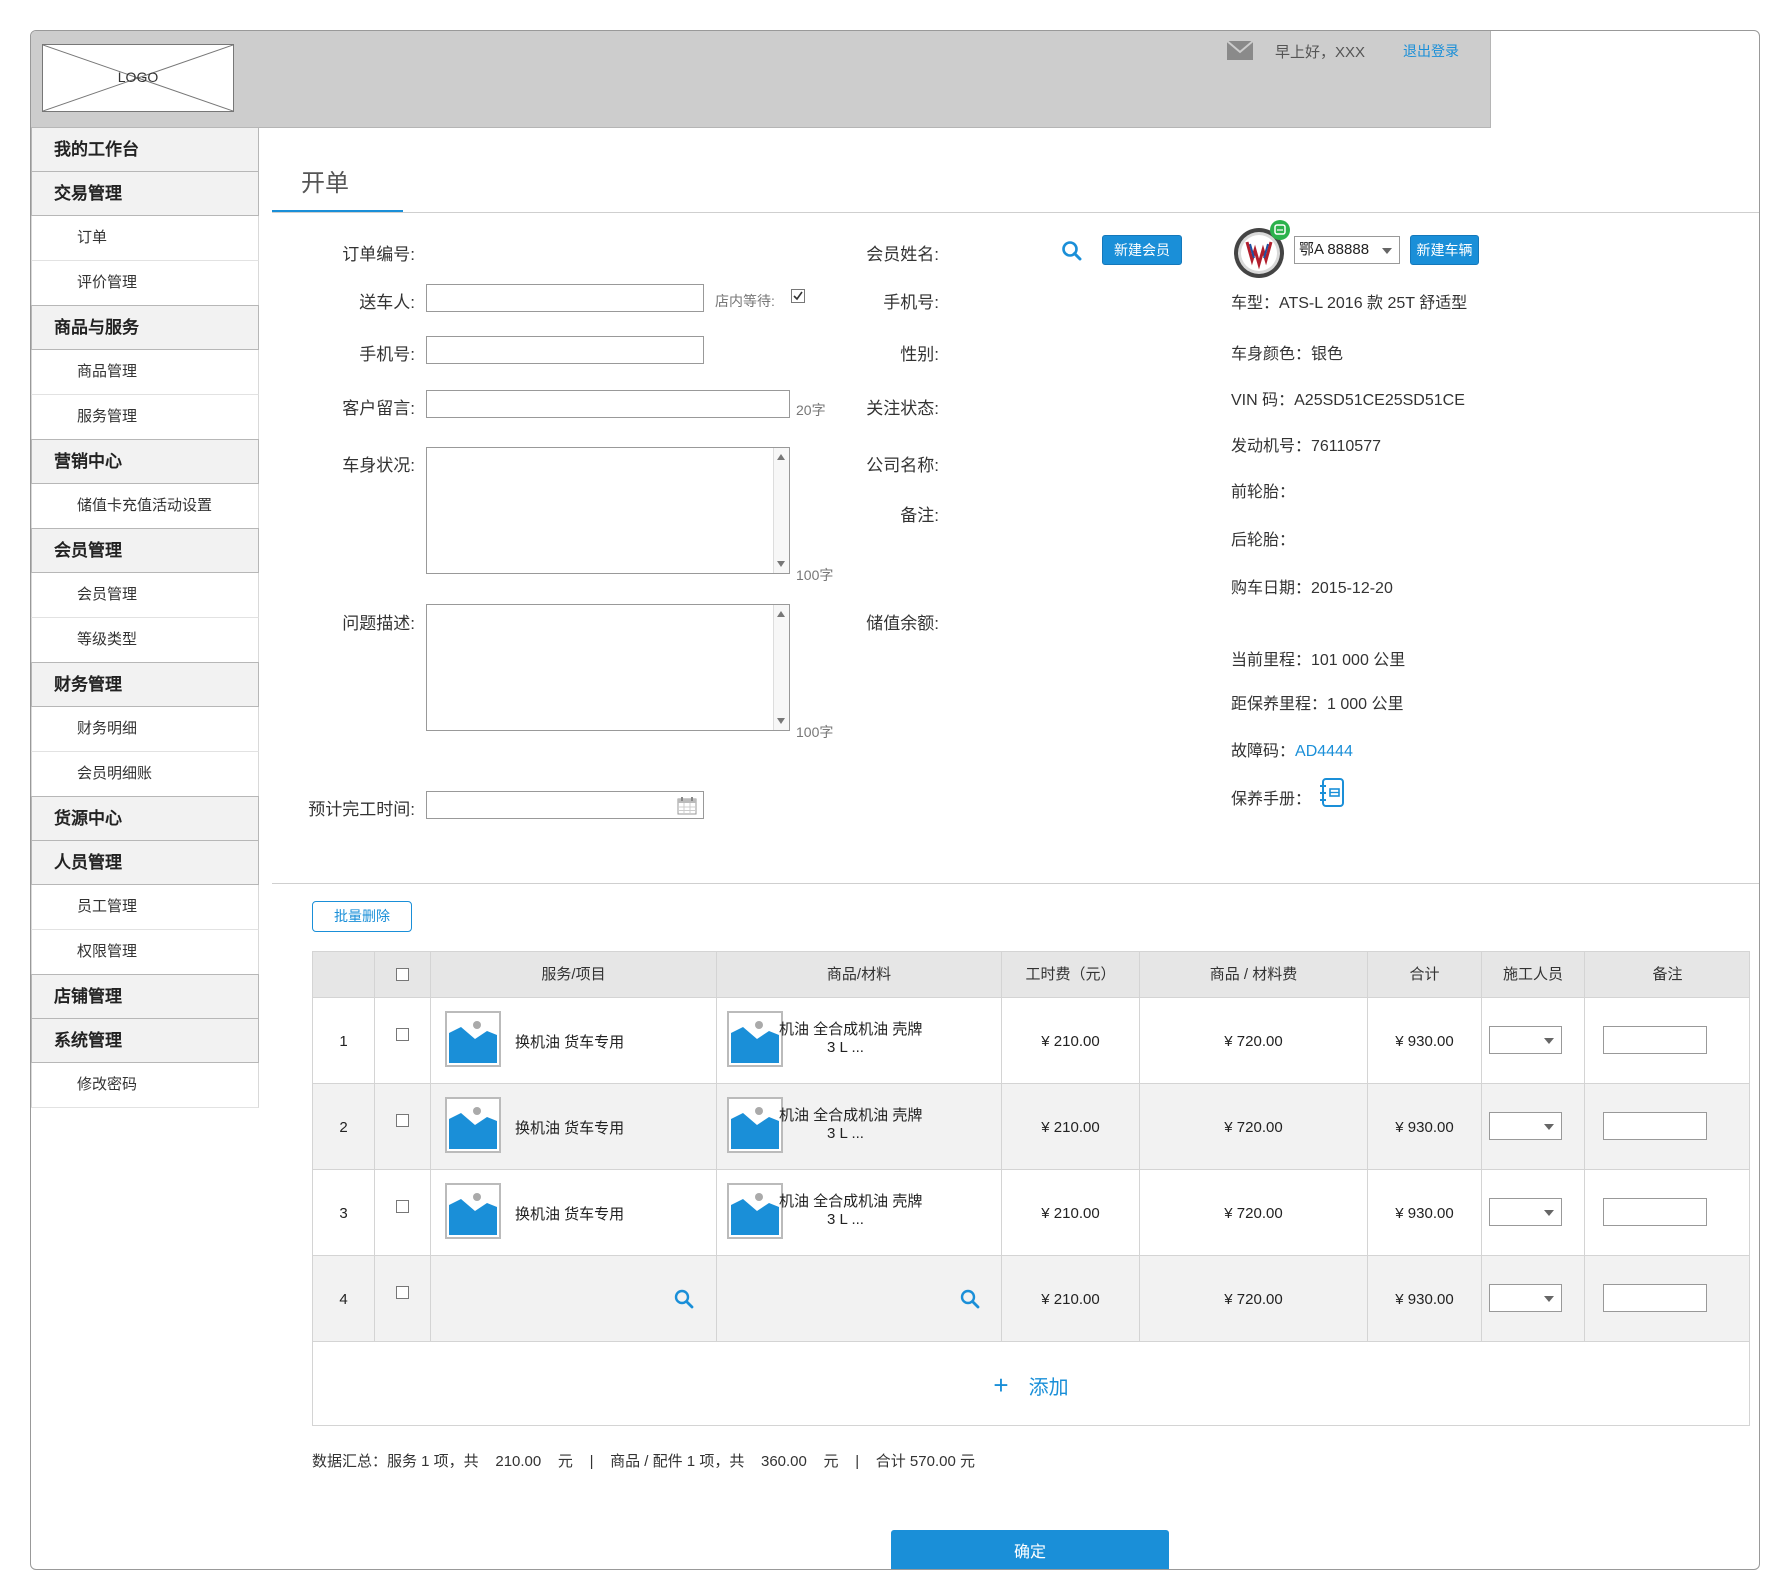 This screenshot has width=1780, height=1595. Describe the element at coordinates (145, 283) in the screenshot. I see `sidebar-item: 评价管理` at that location.